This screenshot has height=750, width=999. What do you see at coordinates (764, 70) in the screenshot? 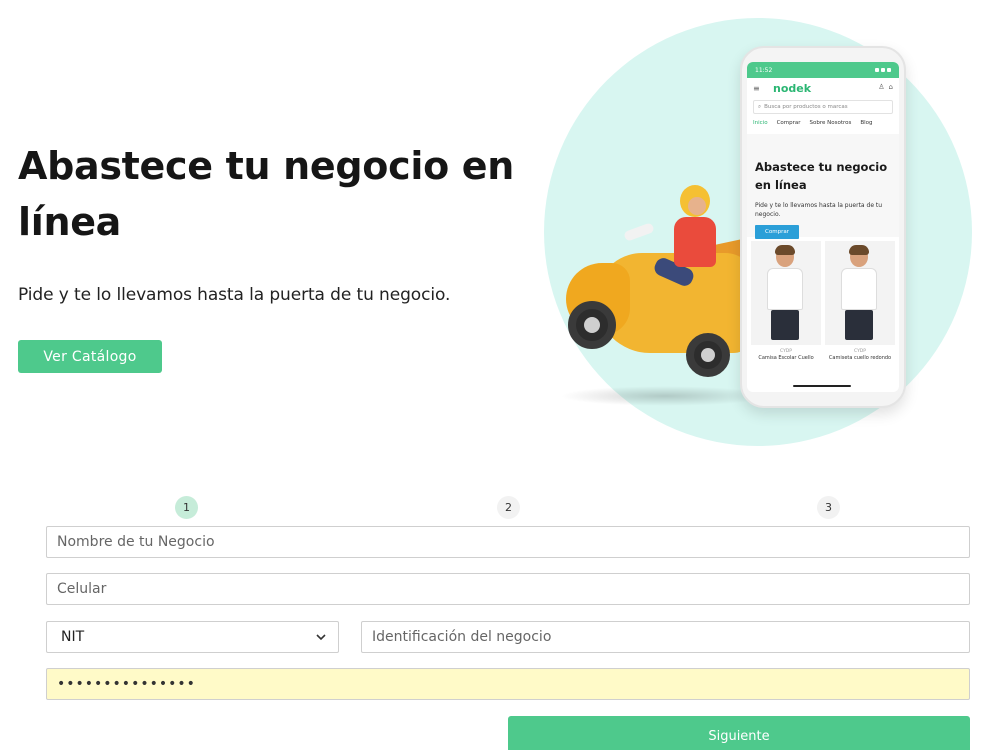
I see `phone-time: 11:52` at bounding box center [764, 70].